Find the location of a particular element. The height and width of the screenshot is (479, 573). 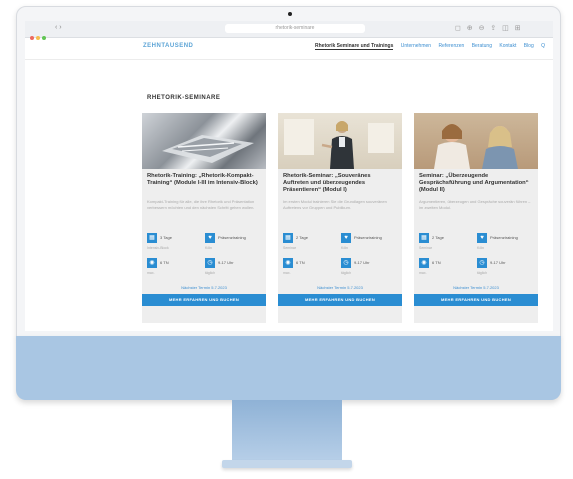

back-forward-icon: ‹ › is located at coordinates (58, 27).